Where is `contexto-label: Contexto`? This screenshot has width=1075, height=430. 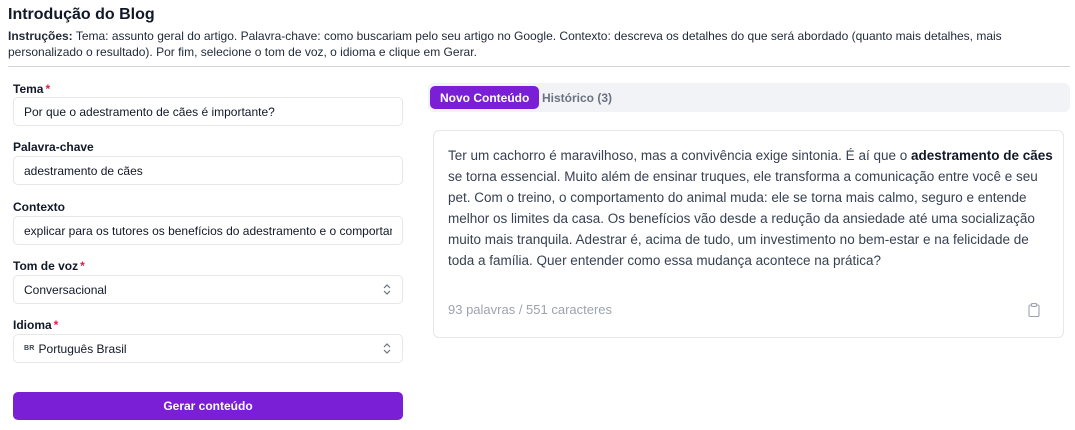
contexto-label: Contexto is located at coordinates (39, 207).